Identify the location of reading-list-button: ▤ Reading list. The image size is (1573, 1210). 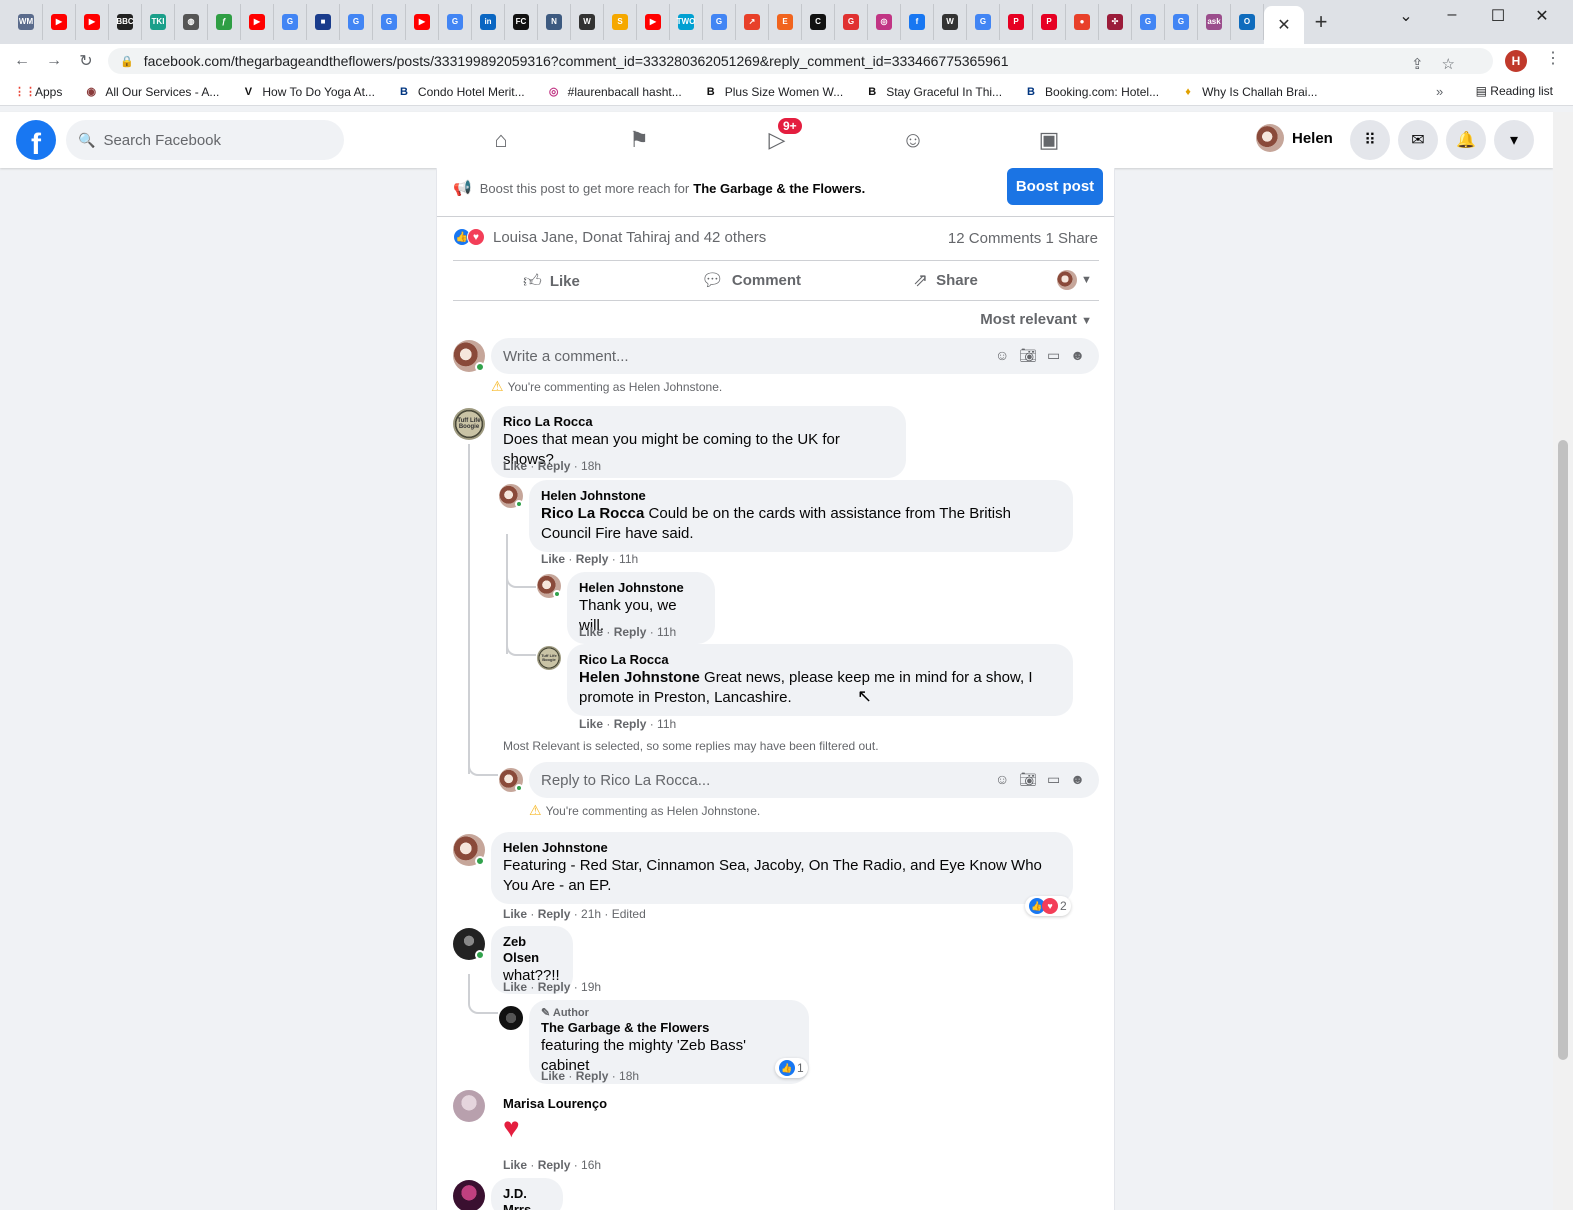
(1514, 91).